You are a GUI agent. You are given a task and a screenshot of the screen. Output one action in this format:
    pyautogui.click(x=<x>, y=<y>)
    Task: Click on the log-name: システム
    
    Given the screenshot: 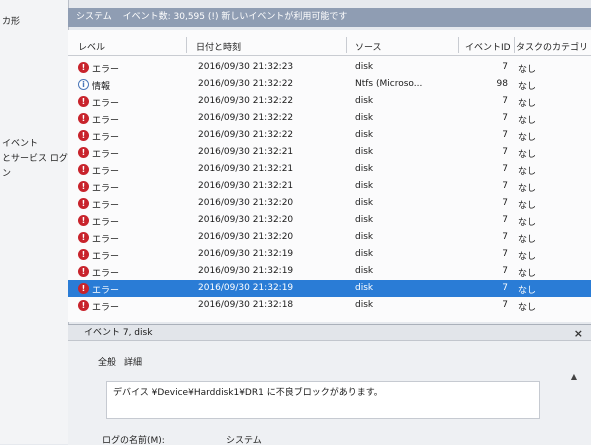 What is the action you would take?
    pyautogui.click(x=94, y=17)
    